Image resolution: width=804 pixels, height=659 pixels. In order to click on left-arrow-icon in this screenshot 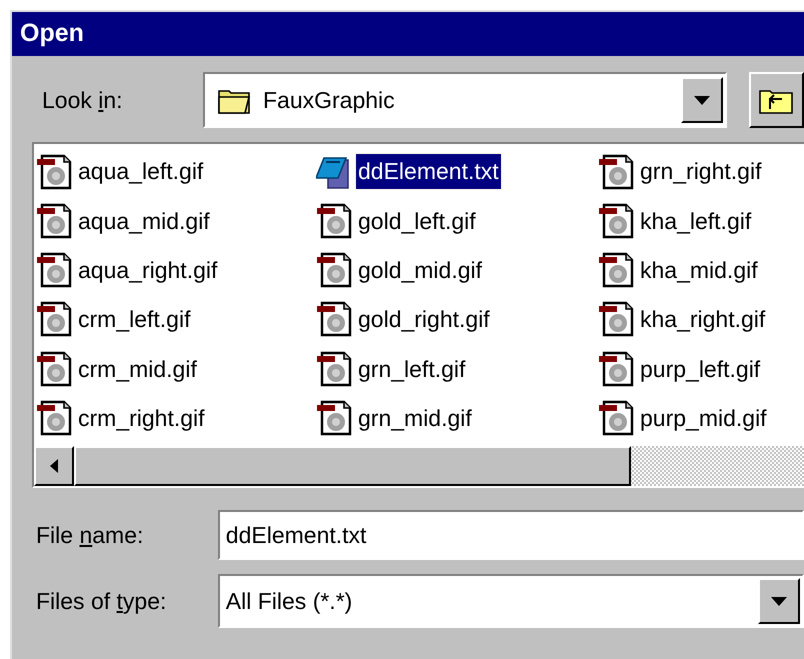, I will do `click(54, 466)`.